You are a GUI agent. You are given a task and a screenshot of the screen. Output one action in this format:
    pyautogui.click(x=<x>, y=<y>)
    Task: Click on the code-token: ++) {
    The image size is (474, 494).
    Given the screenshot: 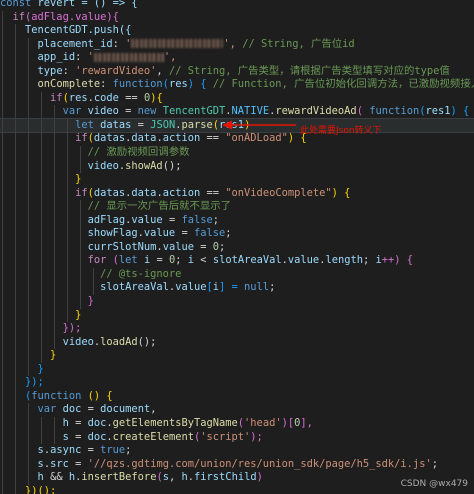 What is the action you would take?
    pyautogui.click(x=397, y=260)
    